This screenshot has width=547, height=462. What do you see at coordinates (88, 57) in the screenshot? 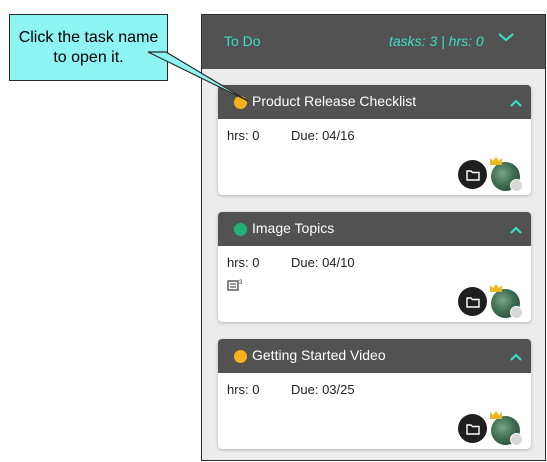
I see `callout-line-2: to open it.` at bounding box center [88, 57].